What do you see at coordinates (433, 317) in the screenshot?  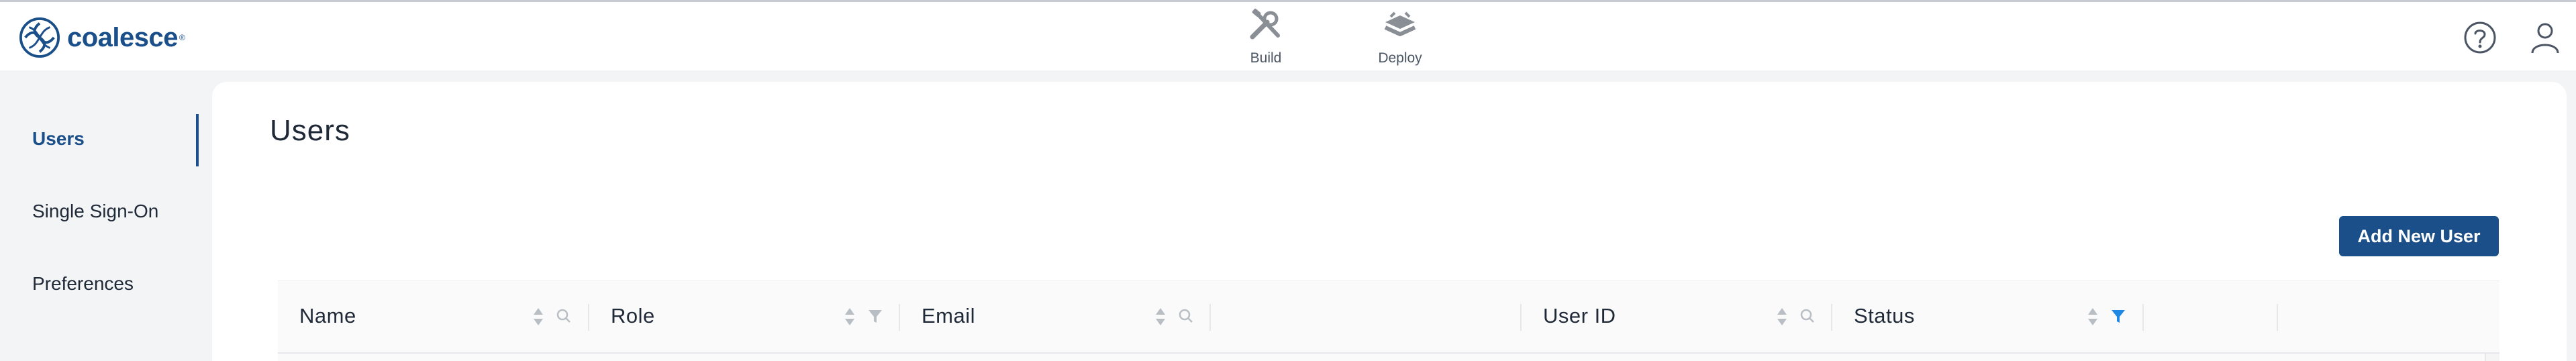 I see `column-header-name: Name` at bounding box center [433, 317].